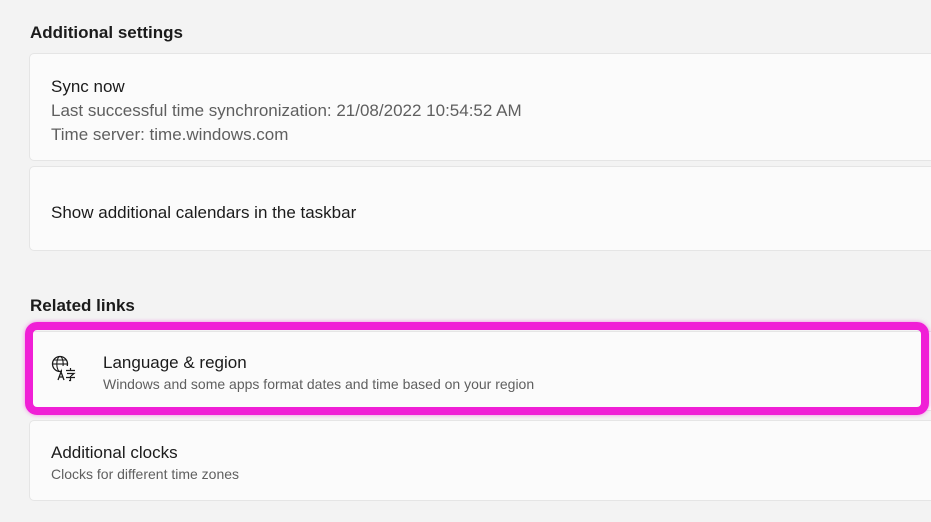 The height and width of the screenshot is (522, 931). What do you see at coordinates (88, 86) in the screenshot?
I see `sync-now-label: Sync now` at bounding box center [88, 86].